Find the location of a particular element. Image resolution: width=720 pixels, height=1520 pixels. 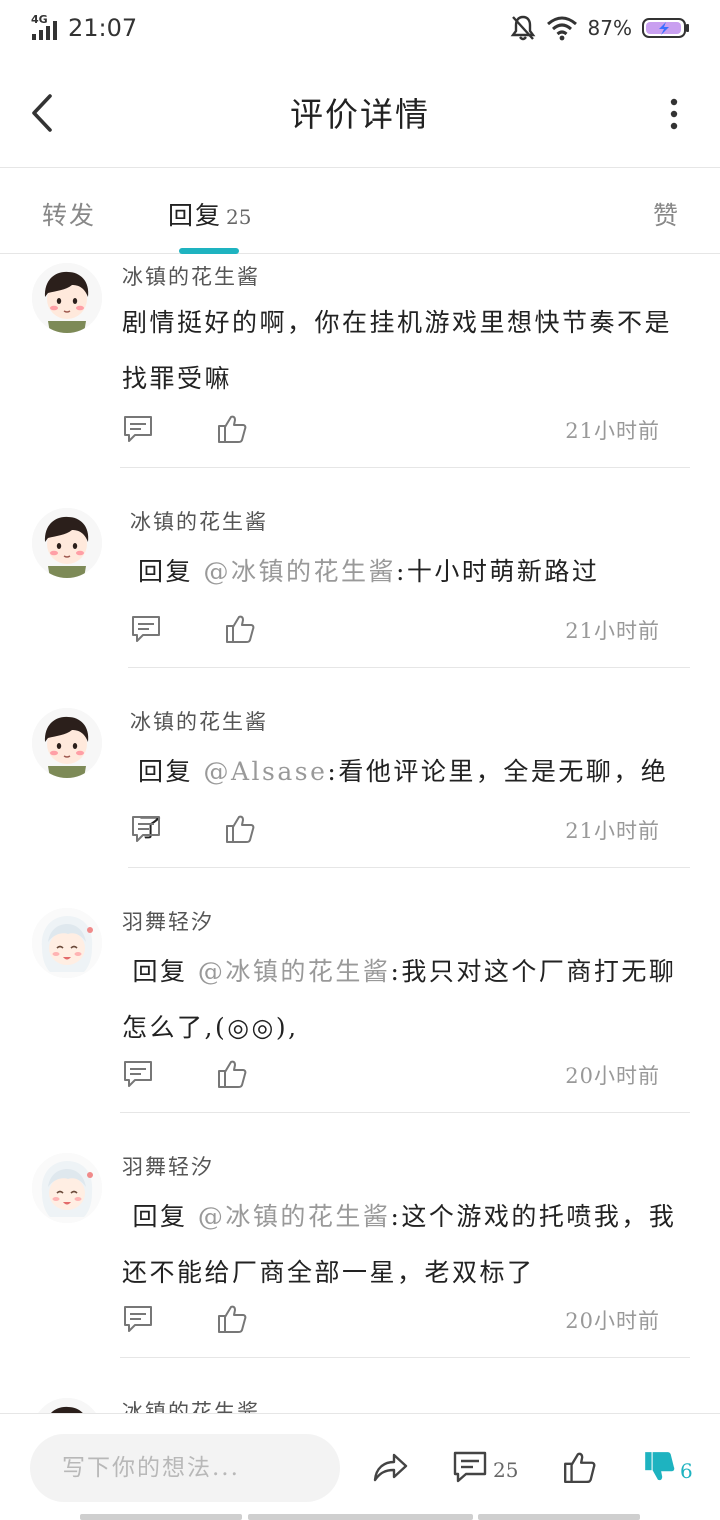

tab-reply: 回复 25 is located at coordinates (209, 214).